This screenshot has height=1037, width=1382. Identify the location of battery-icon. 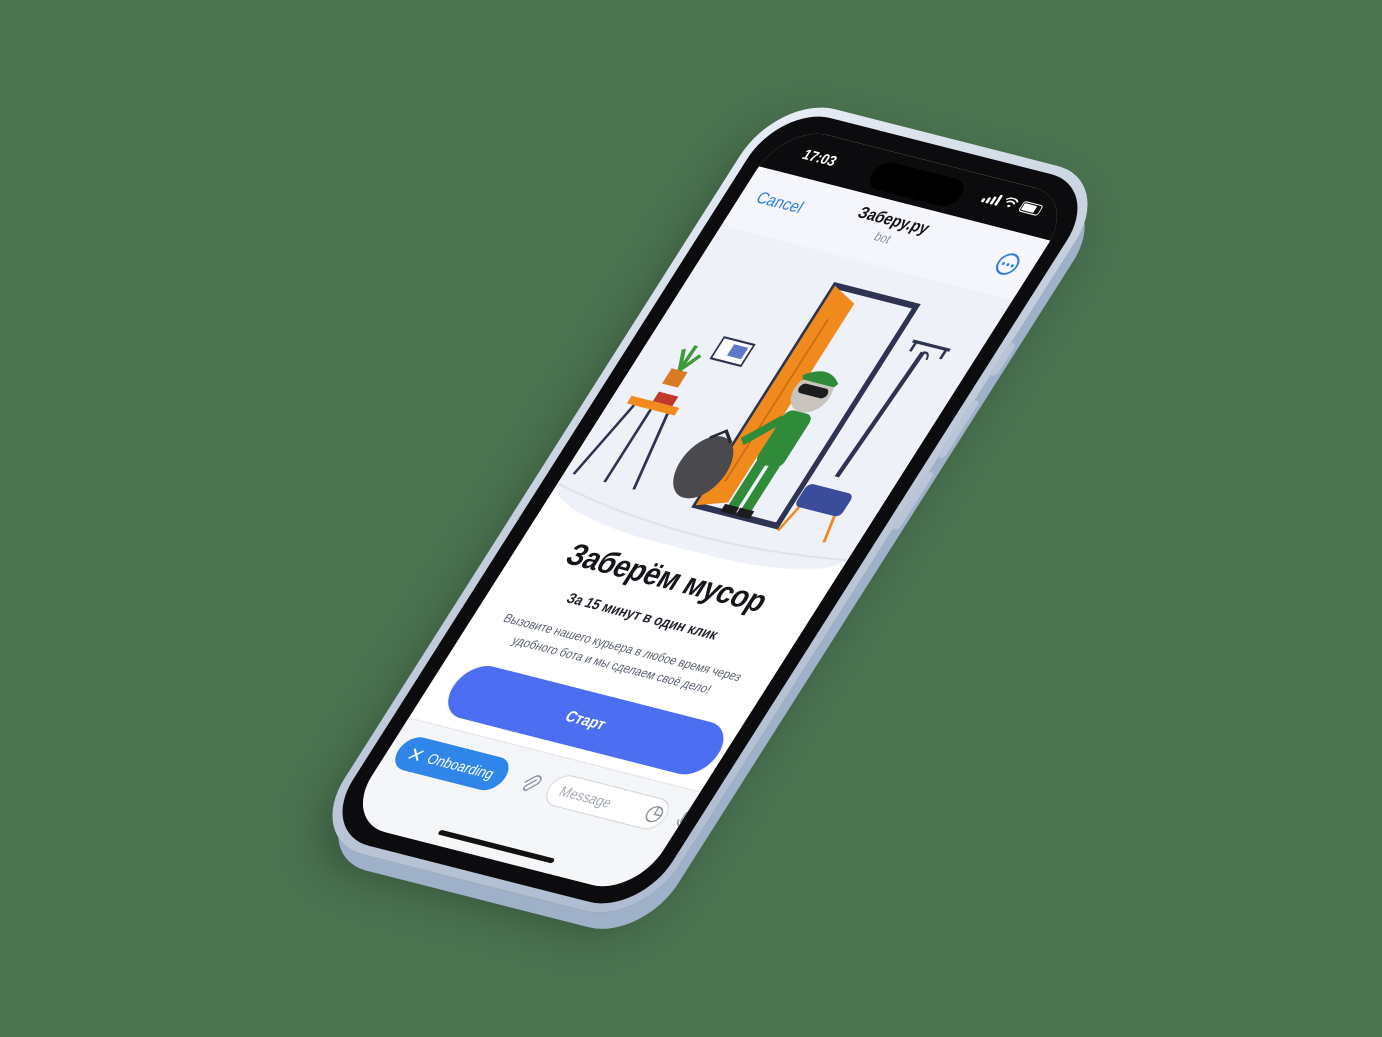
(1030, 208).